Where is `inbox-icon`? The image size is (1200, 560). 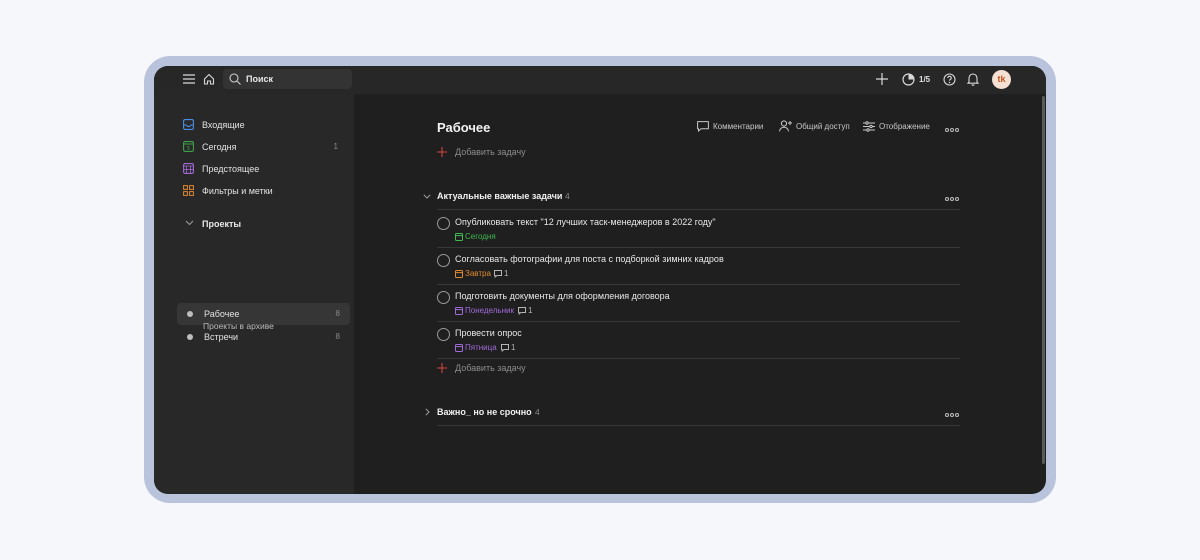 inbox-icon is located at coordinates (188, 124).